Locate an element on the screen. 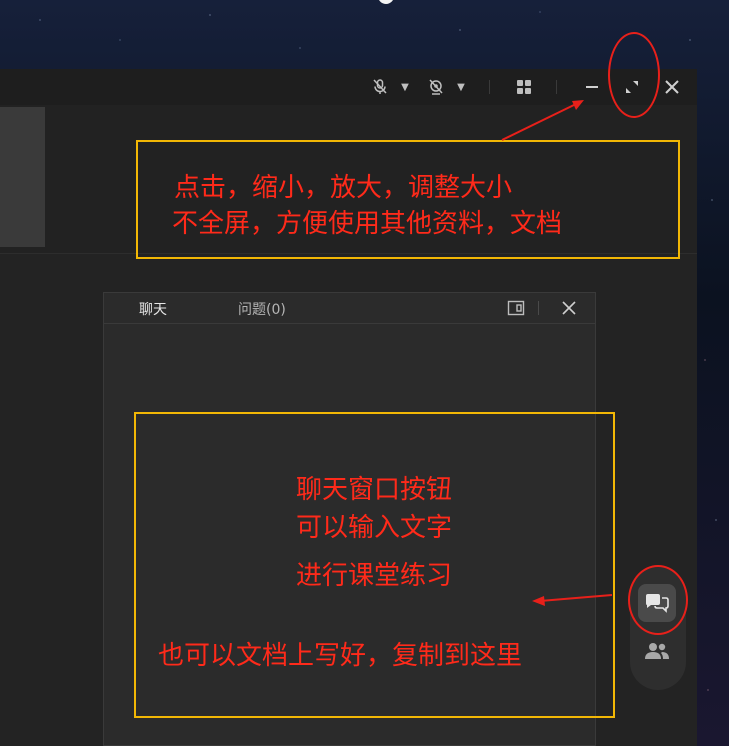 The width and height of the screenshot is (729, 746). highlight-circle-restore is located at coordinates (634, 75).